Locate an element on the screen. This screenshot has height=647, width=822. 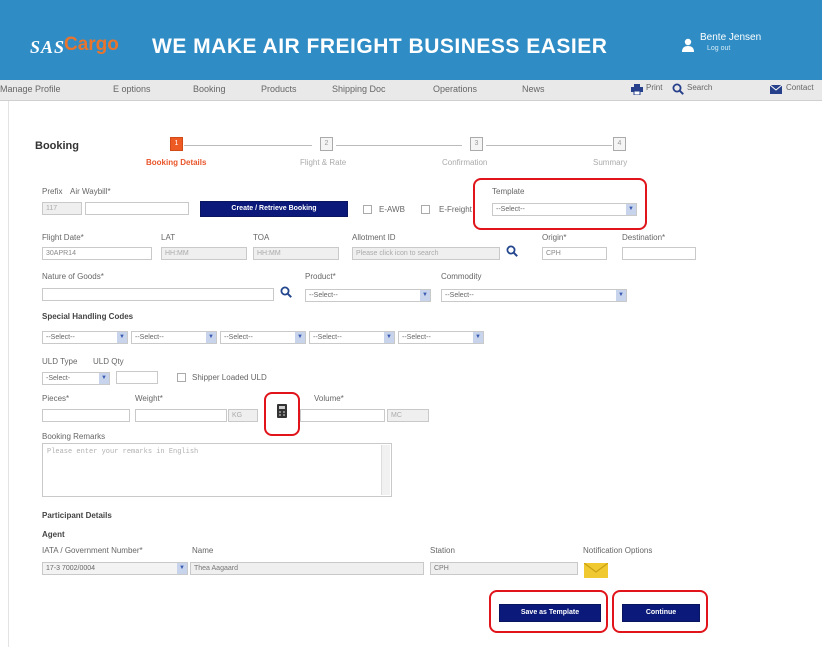
destination-label: Destination* is located at coordinates (644, 237).